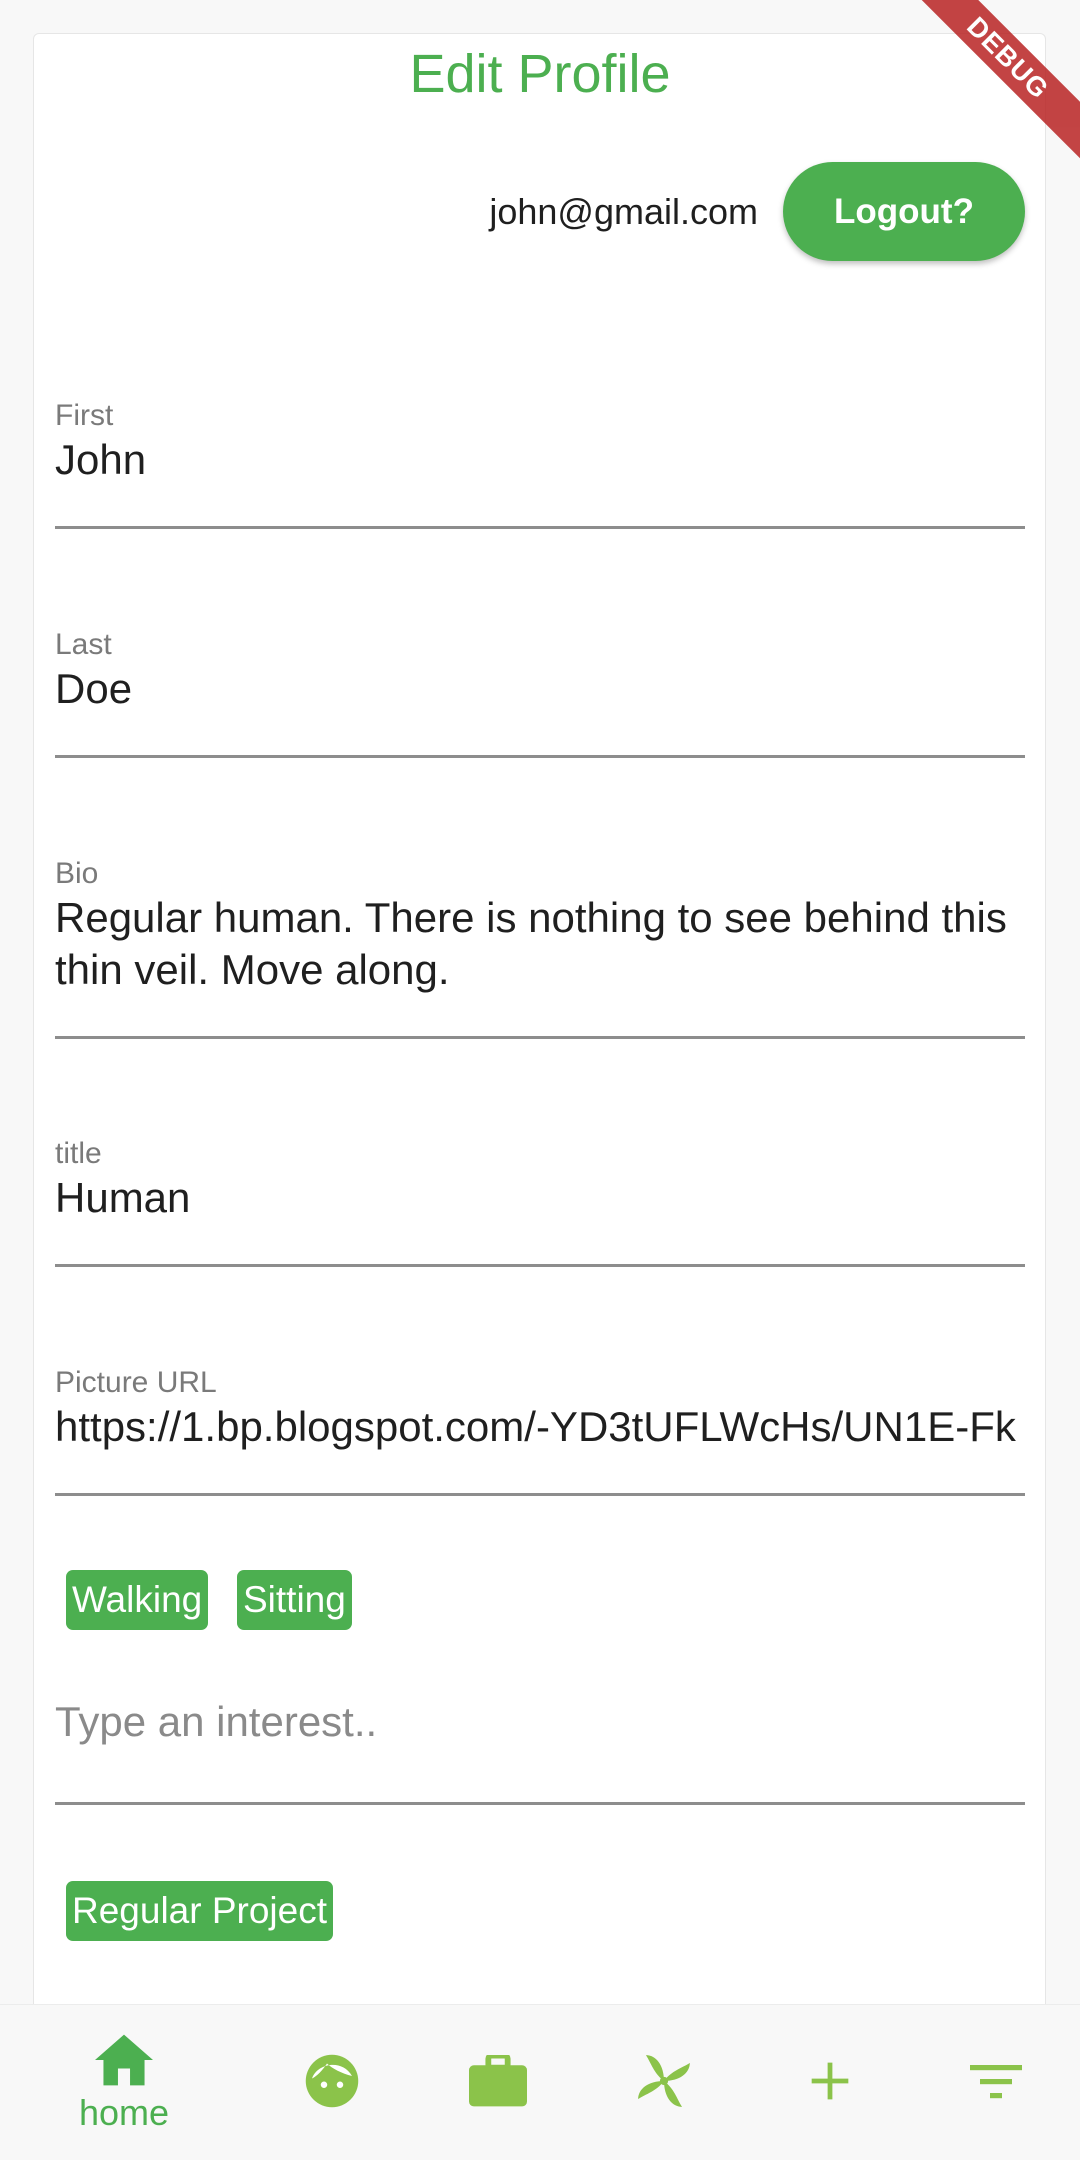 This screenshot has width=1080, height=2160. I want to click on interest-input: Type an interest.., so click(540, 1742).